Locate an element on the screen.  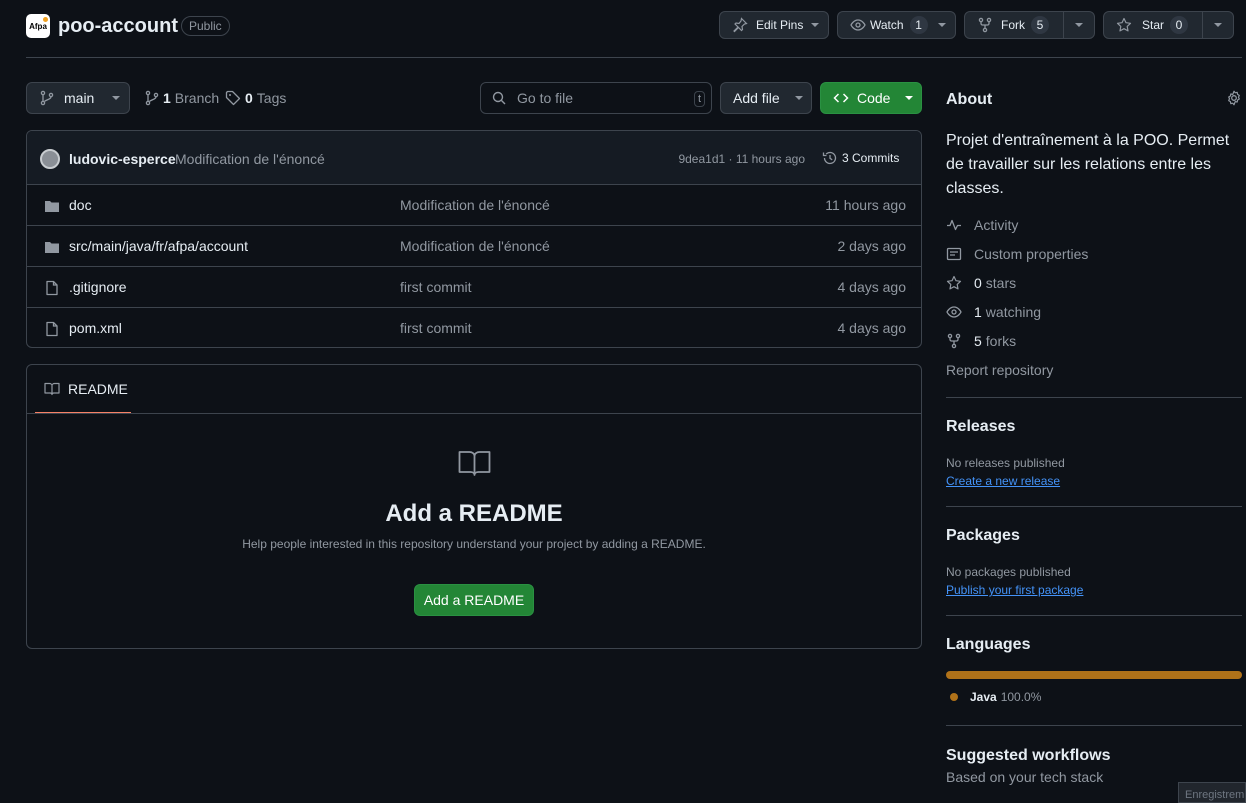
owner-avatar-text: Afpa is located at coordinates (38, 26).